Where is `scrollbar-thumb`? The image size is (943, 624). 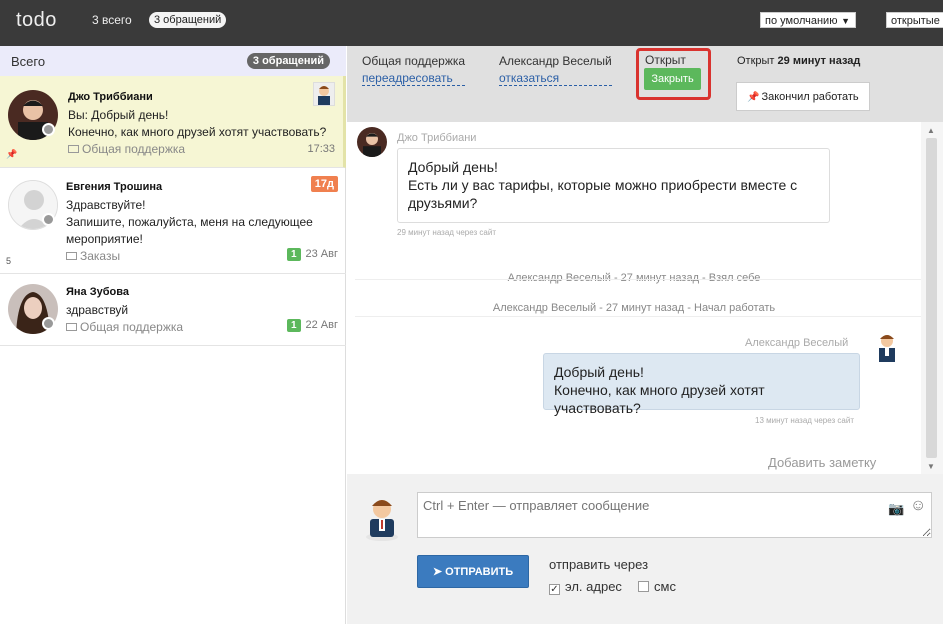 scrollbar-thumb is located at coordinates (931, 298).